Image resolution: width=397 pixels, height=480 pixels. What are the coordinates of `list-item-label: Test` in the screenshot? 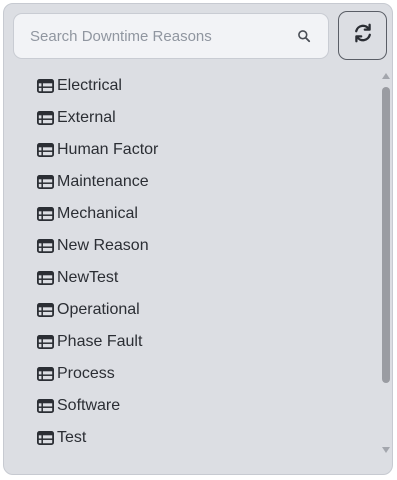 It's located at (72, 437).